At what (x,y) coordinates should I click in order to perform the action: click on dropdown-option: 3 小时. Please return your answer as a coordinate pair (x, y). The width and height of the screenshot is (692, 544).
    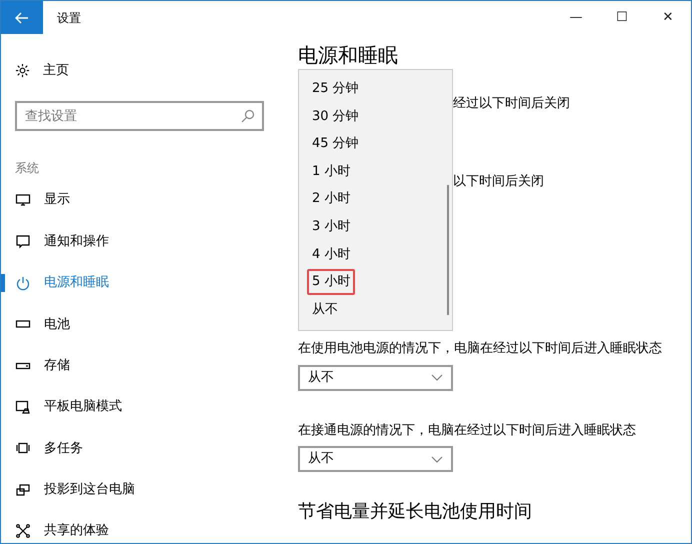
    Looking at the image, I should click on (331, 227).